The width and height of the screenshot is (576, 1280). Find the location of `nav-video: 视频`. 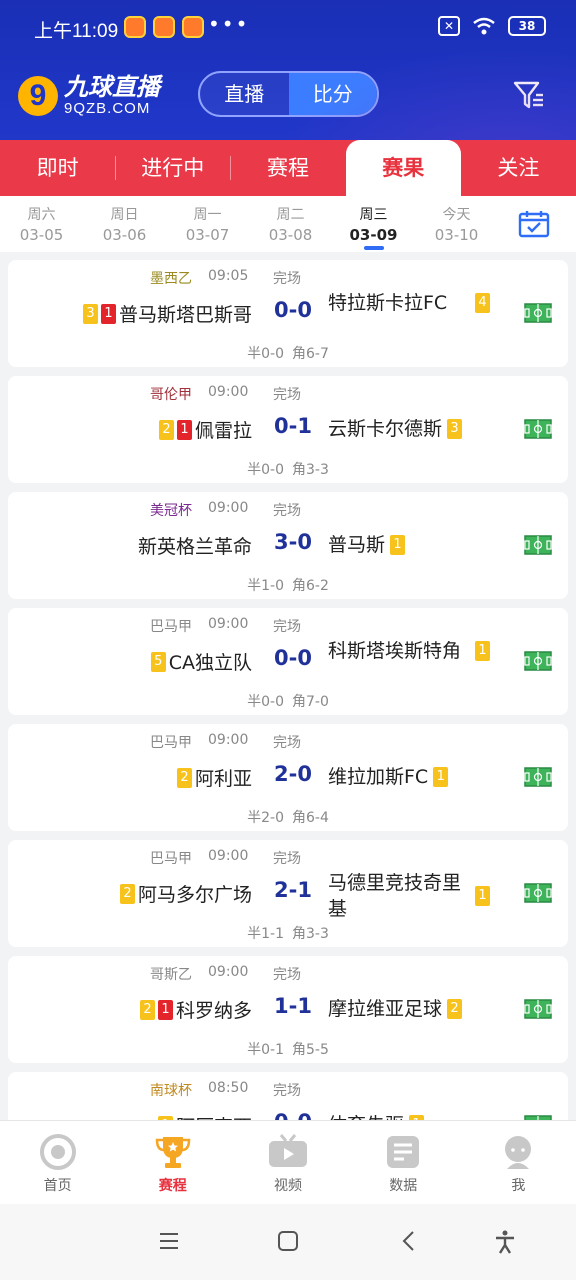

nav-video: 视频 is located at coordinates (287, 1162).